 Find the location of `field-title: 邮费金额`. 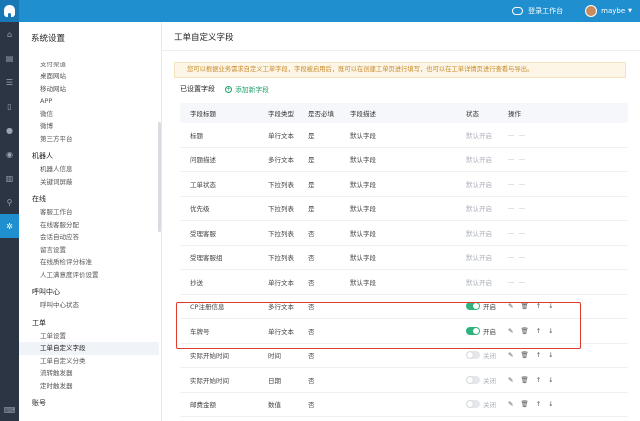

field-title: 邮费金额 is located at coordinates (203, 405).